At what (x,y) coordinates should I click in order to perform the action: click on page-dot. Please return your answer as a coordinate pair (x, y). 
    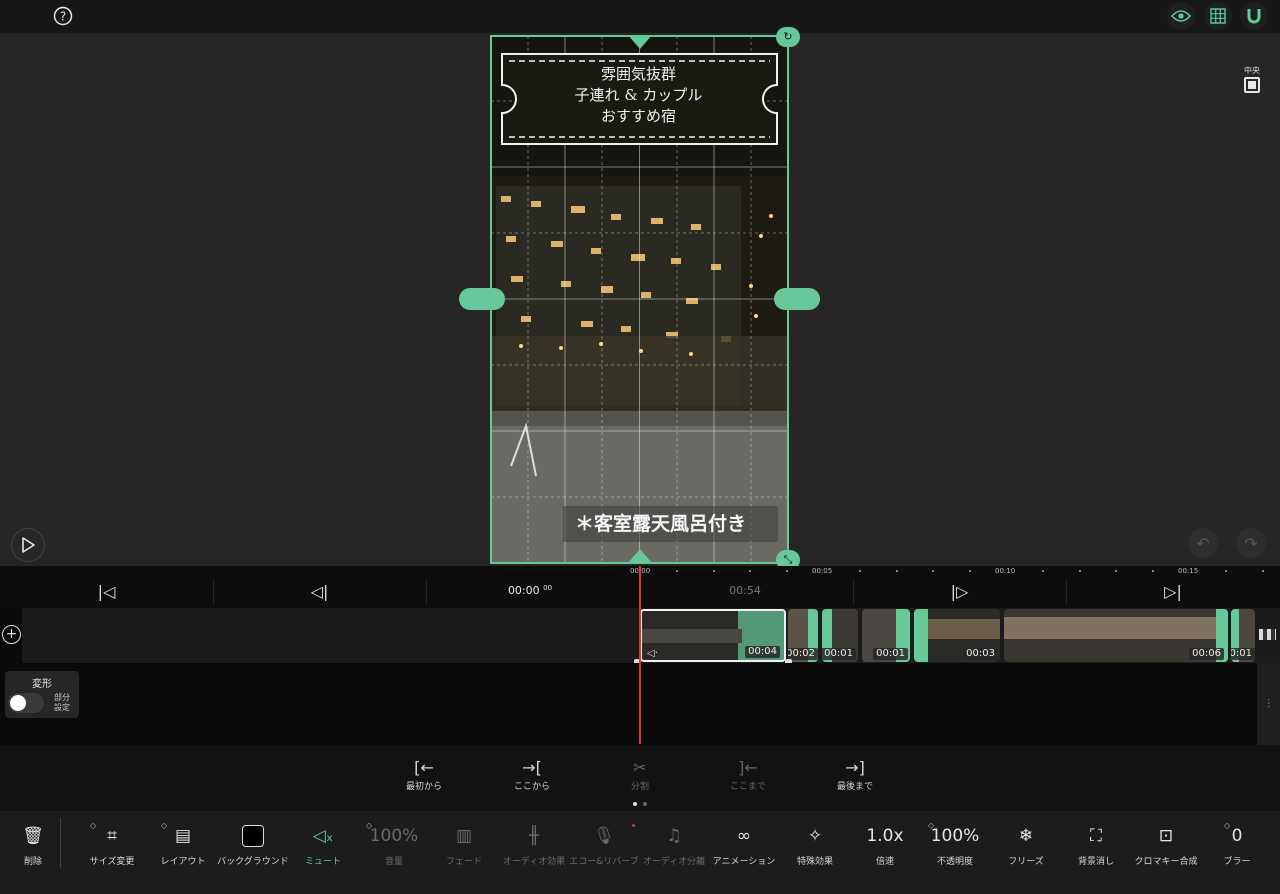
    Looking at the image, I should click on (645, 804).